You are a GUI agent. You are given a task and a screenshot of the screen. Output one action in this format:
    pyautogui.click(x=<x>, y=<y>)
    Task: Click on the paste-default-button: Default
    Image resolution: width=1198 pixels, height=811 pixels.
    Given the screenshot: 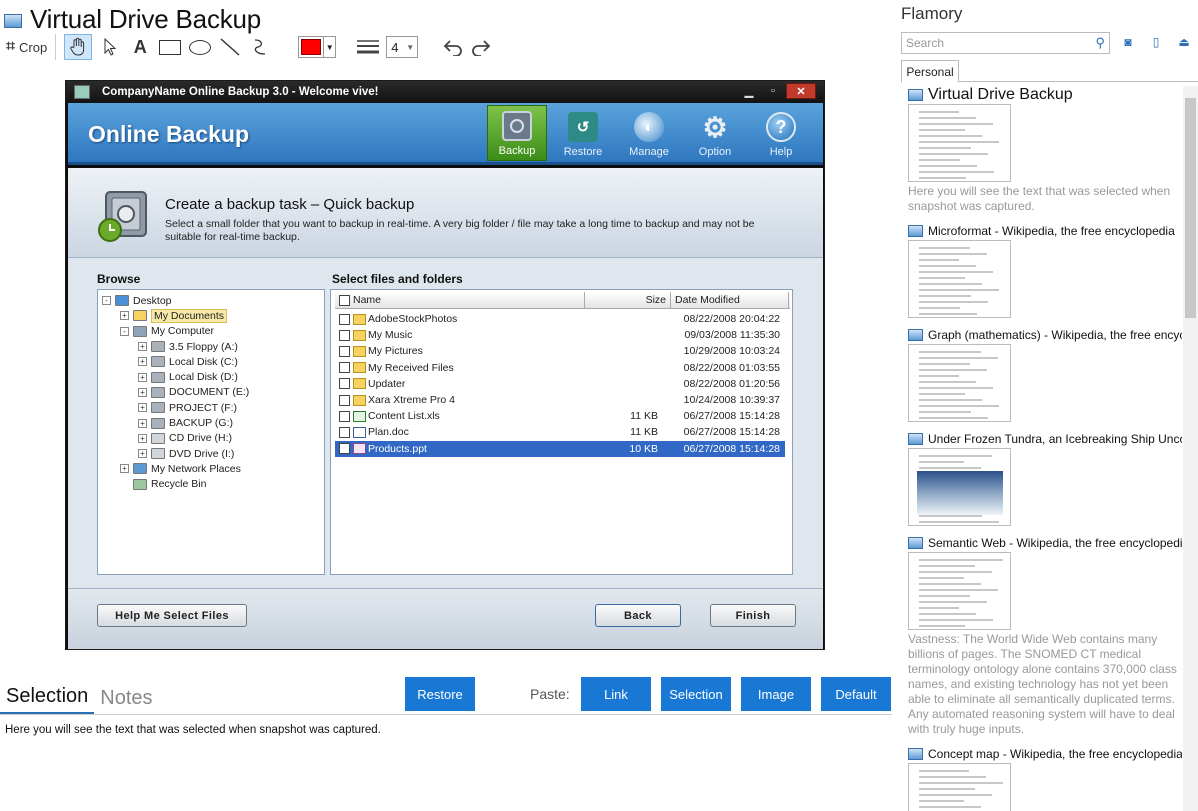 What is the action you would take?
    pyautogui.click(x=856, y=694)
    